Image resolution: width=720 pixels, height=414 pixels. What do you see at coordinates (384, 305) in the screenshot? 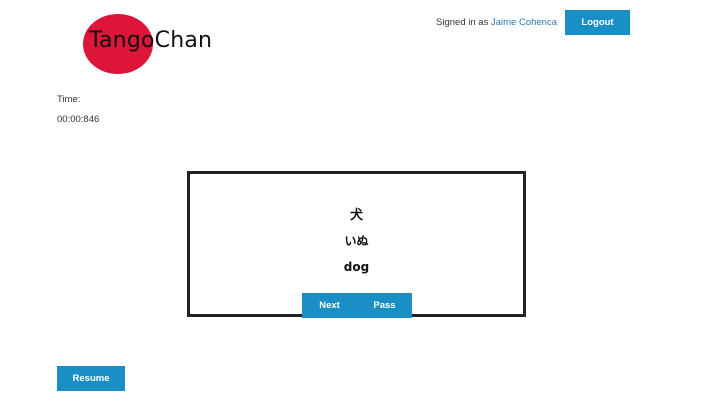
I see `pass-button: Pass` at bounding box center [384, 305].